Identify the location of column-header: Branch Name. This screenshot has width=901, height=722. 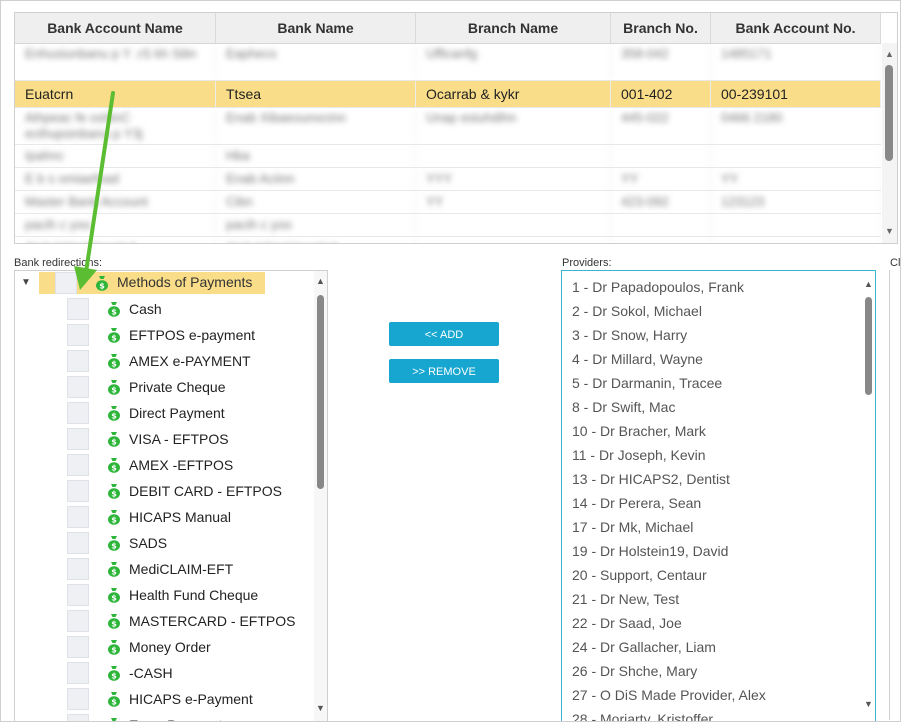
(513, 28).